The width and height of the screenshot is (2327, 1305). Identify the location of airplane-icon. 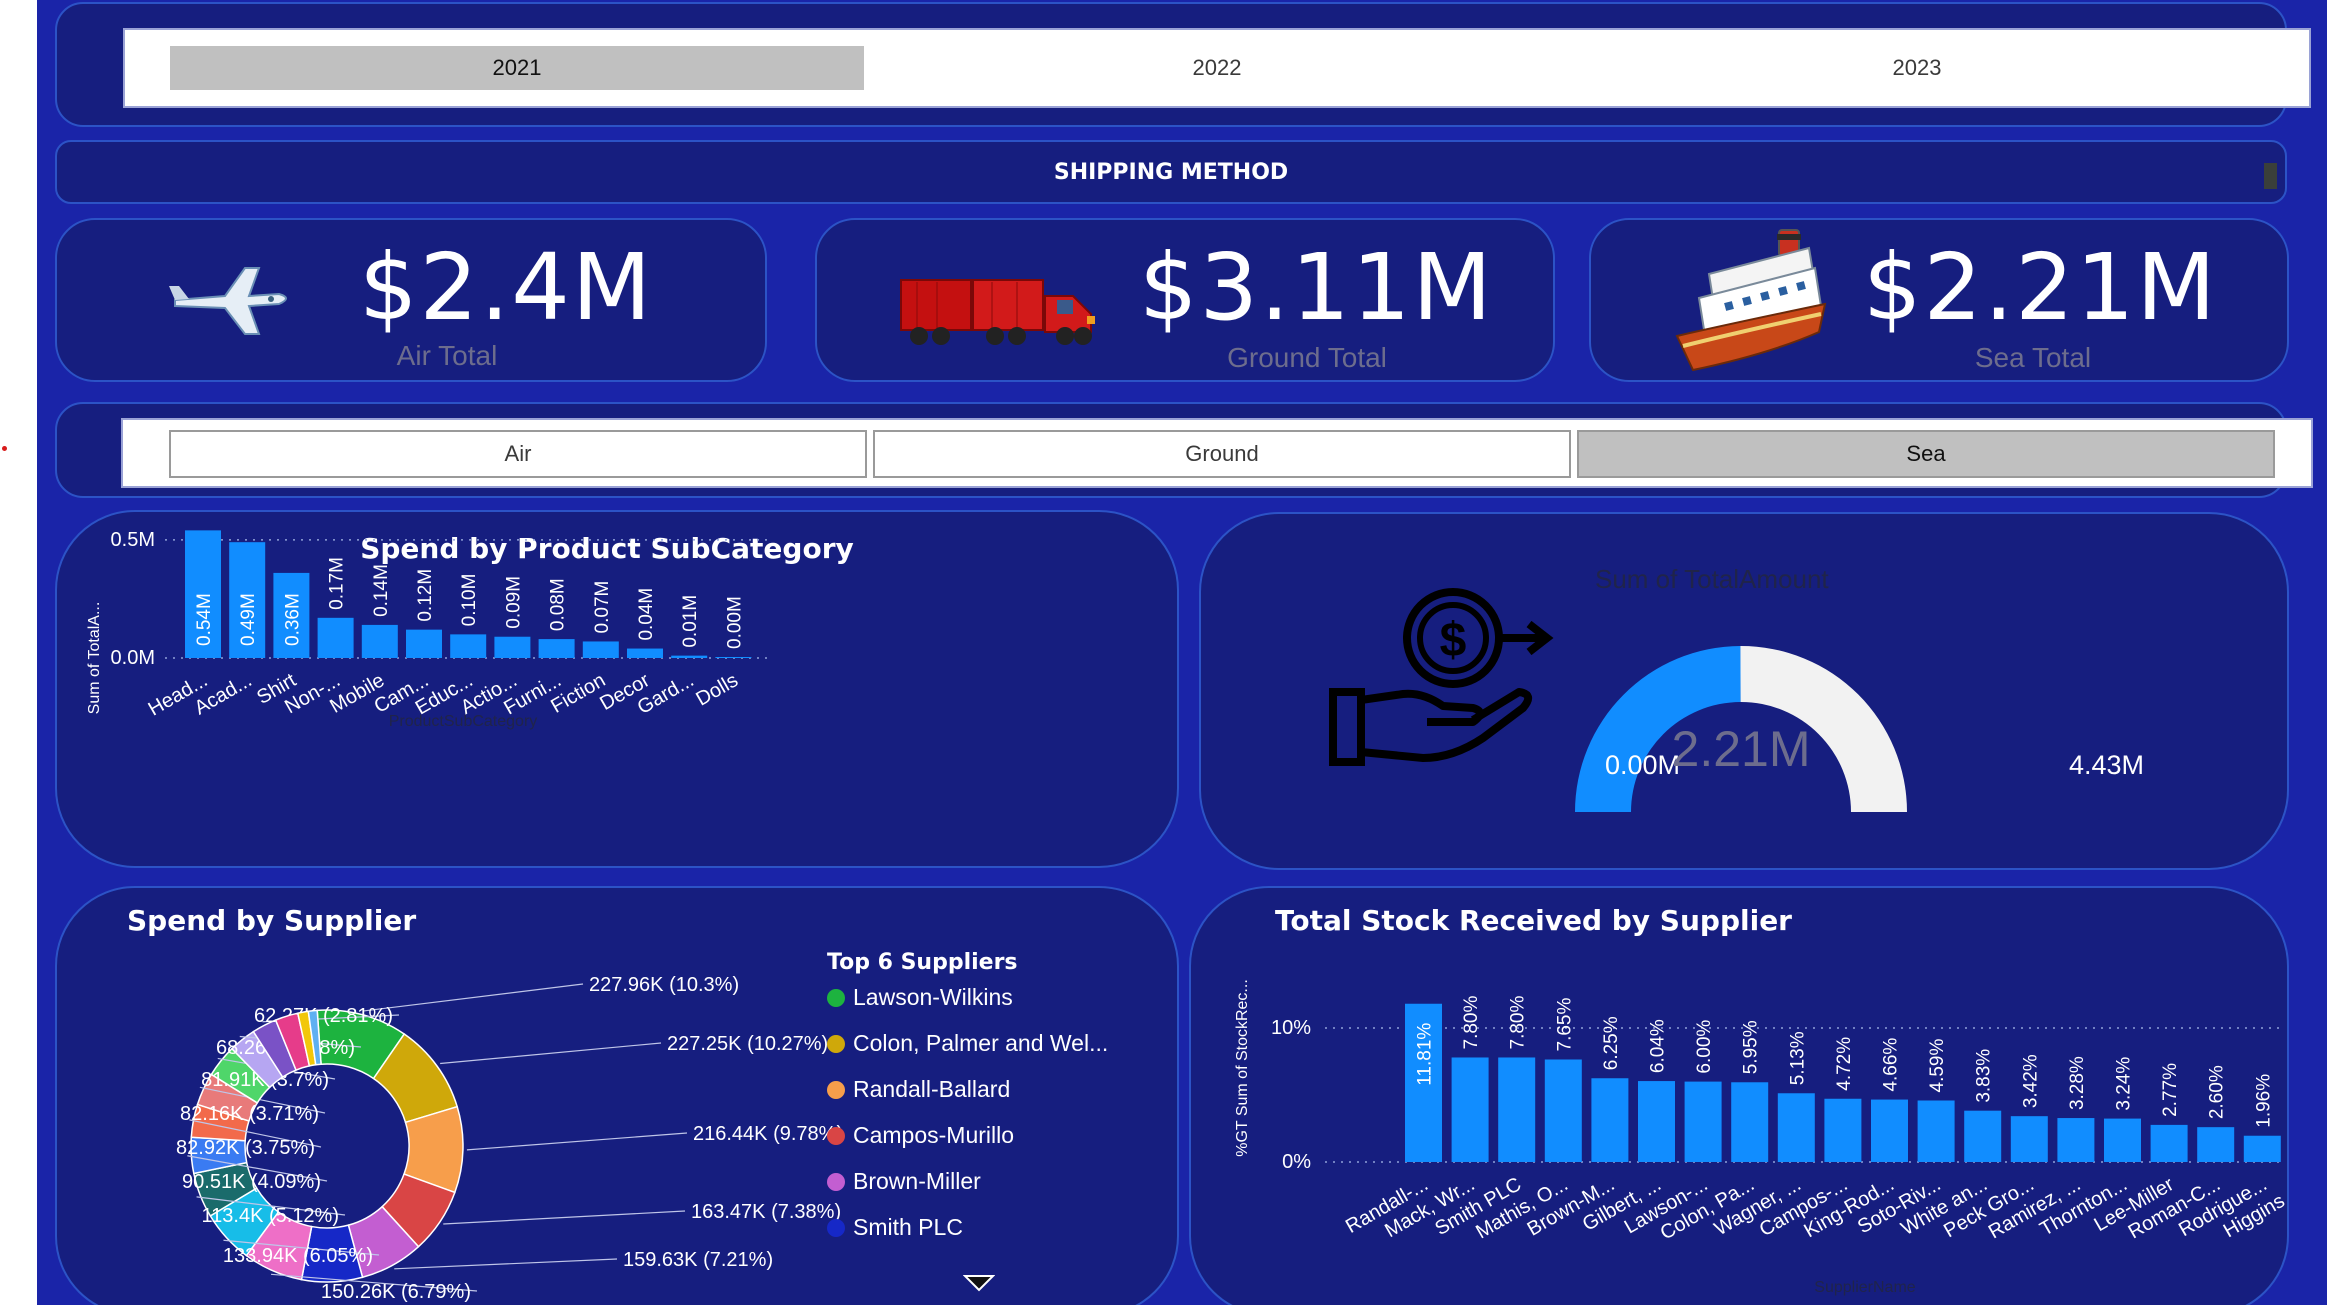
(228, 301).